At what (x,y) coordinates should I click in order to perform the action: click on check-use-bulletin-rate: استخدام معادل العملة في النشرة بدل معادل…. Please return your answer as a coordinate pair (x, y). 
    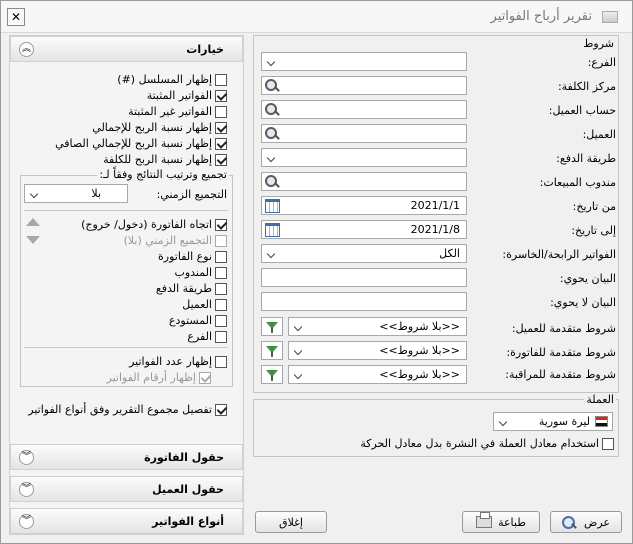
    Looking at the image, I should click on (487, 443).